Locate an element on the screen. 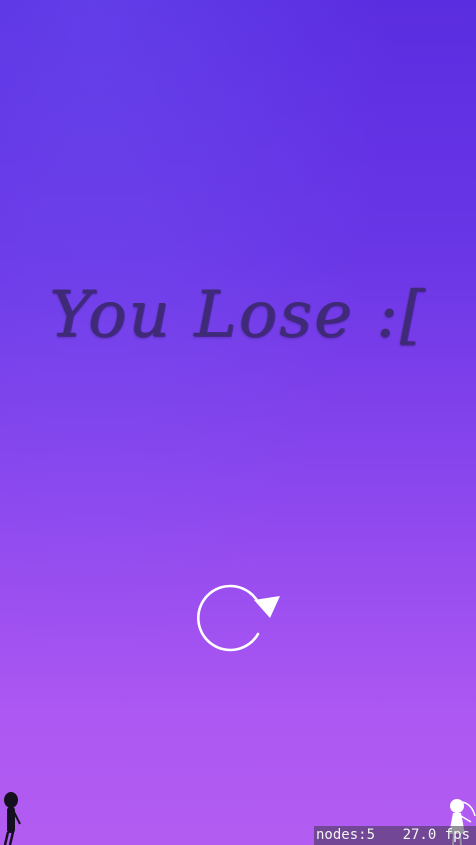 This screenshot has width=476, height=845. boy-silhouette-icon is located at coordinates (12, 818).